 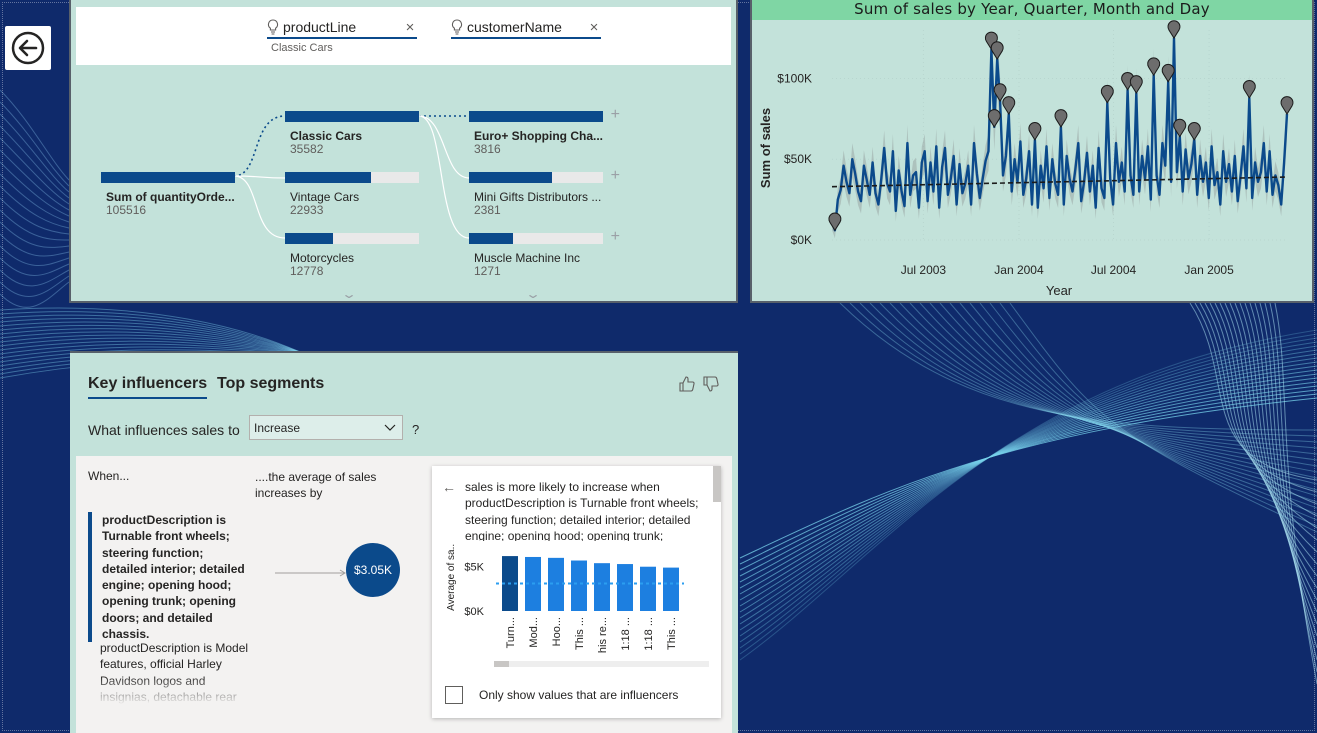 I want to click on influencers-only-checkbox, so click(x=454, y=695).